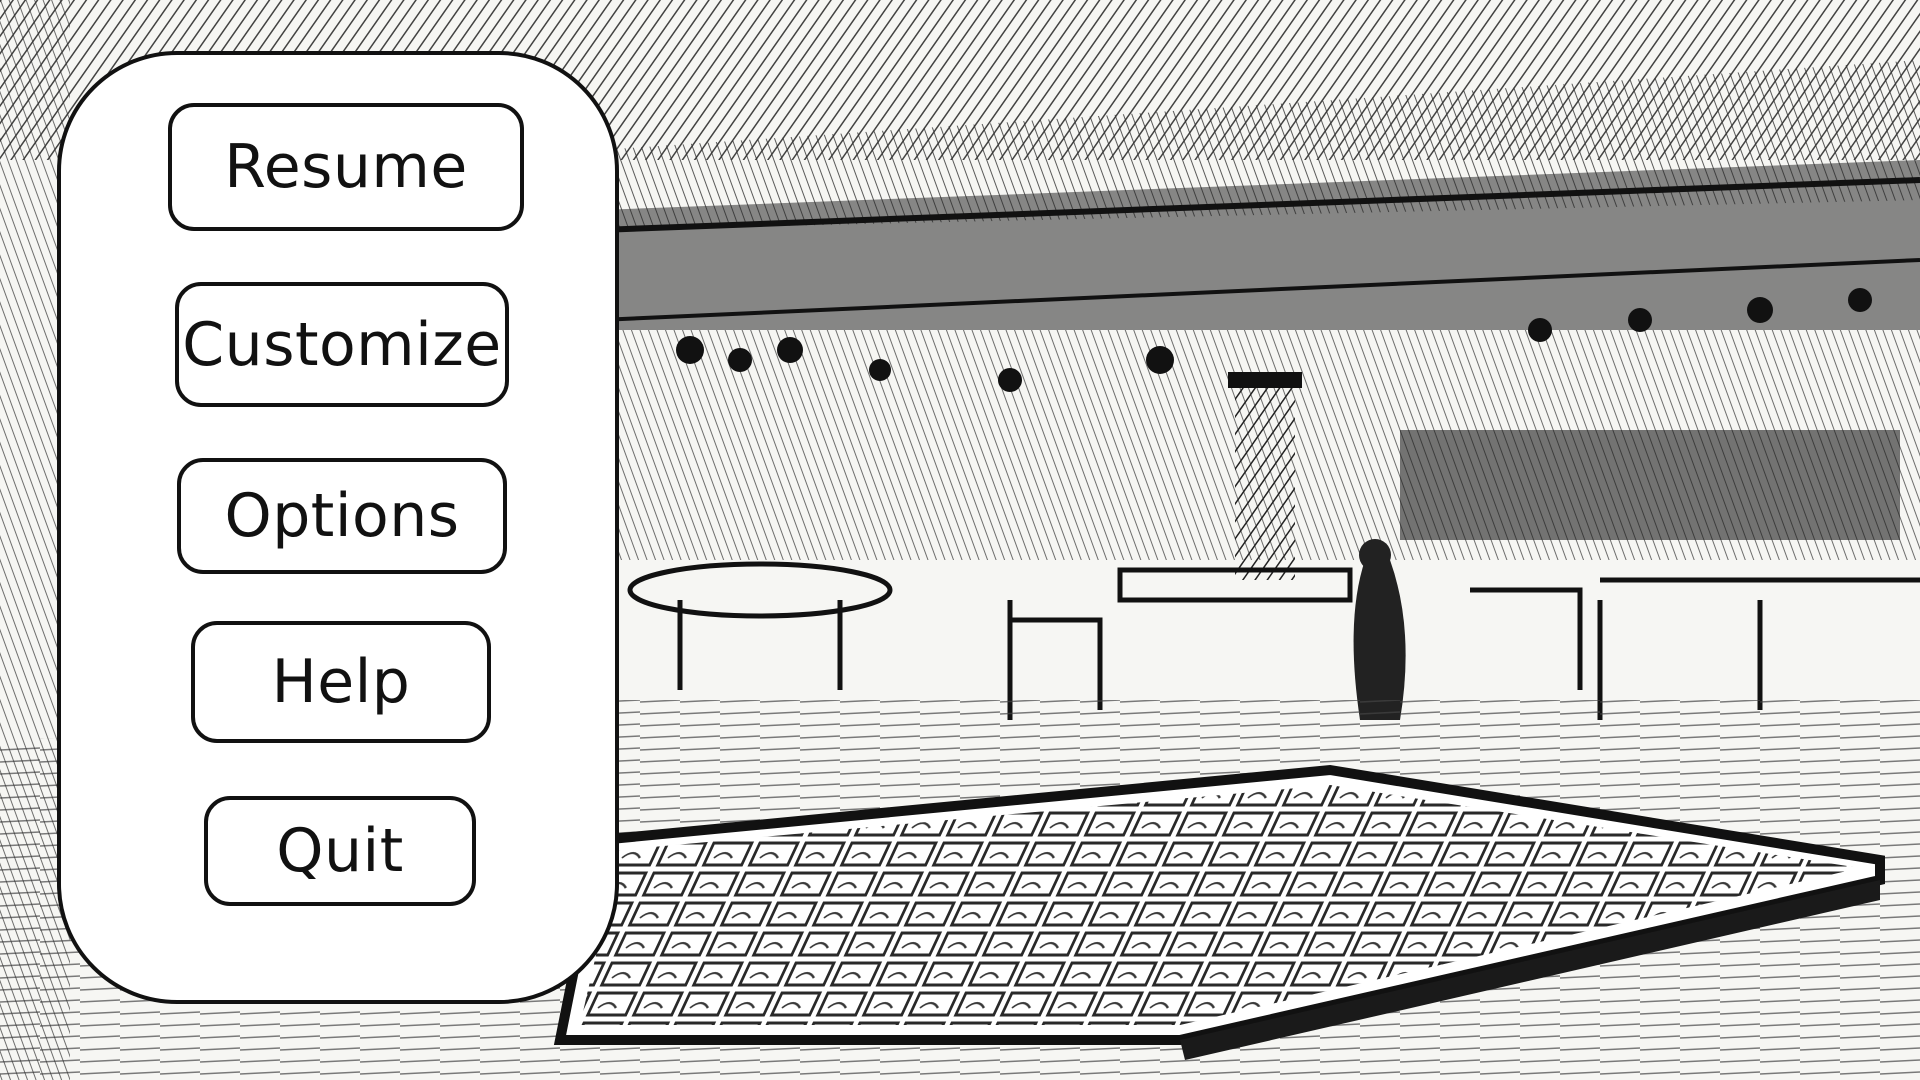 Image resolution: width=1920 pixels, height=1080 pixels. I want to click on customize-button: Customize, so click(342, 344).